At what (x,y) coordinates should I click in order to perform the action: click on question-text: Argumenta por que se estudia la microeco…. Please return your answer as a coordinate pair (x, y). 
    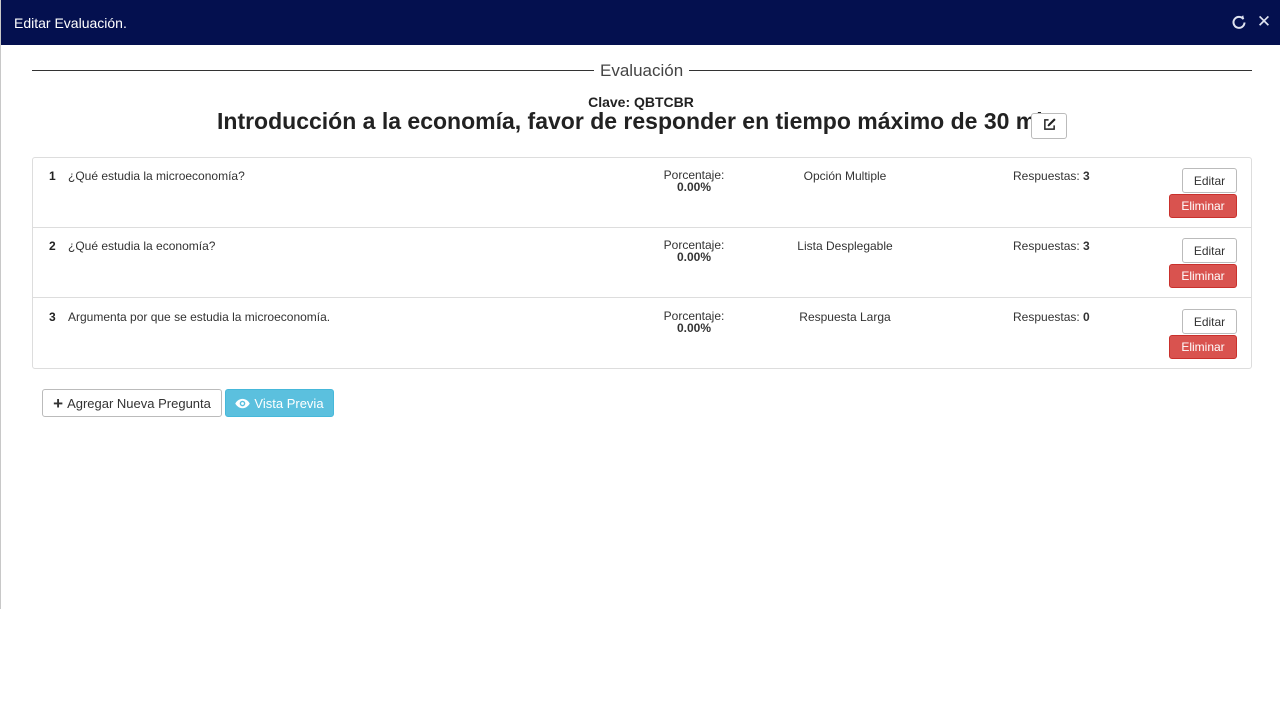
    Looking at the image, I should click on (199, 317).